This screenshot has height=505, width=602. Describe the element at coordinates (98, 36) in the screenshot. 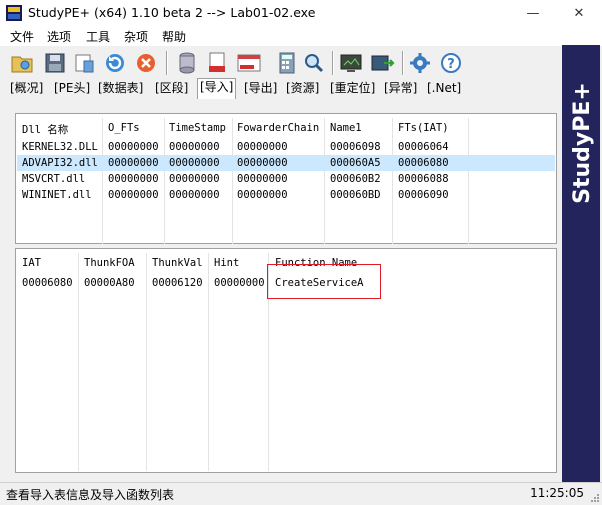

I see `menu-tools: 工具` at that location.